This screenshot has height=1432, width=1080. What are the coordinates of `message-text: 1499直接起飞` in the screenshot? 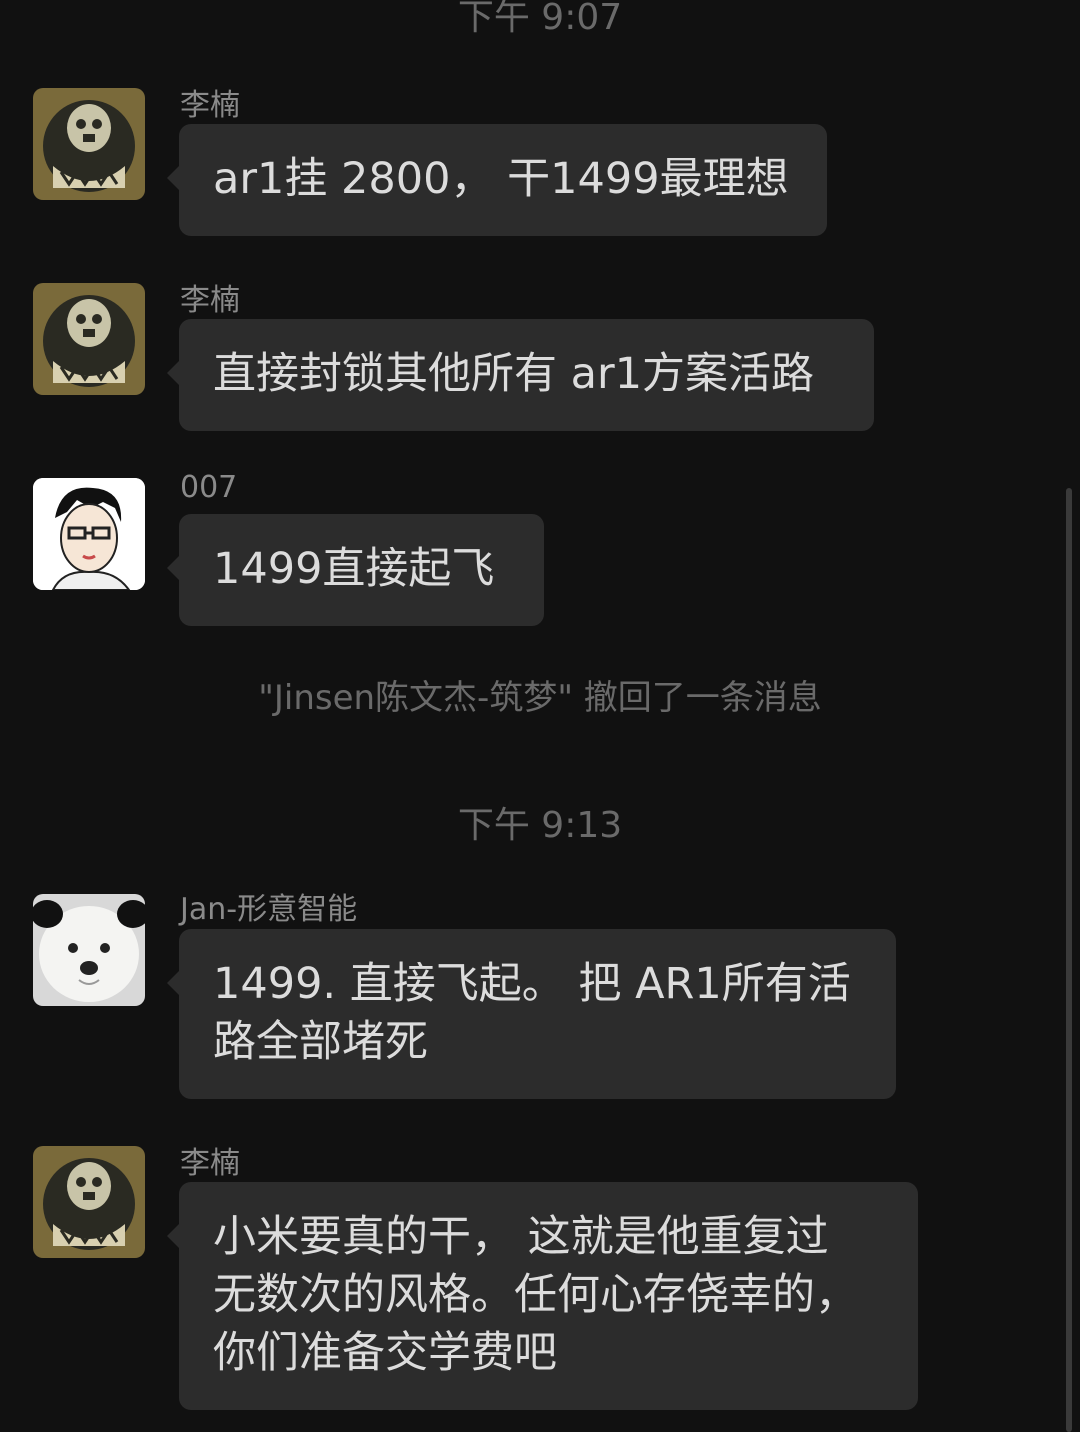 It's located at (354, 569).